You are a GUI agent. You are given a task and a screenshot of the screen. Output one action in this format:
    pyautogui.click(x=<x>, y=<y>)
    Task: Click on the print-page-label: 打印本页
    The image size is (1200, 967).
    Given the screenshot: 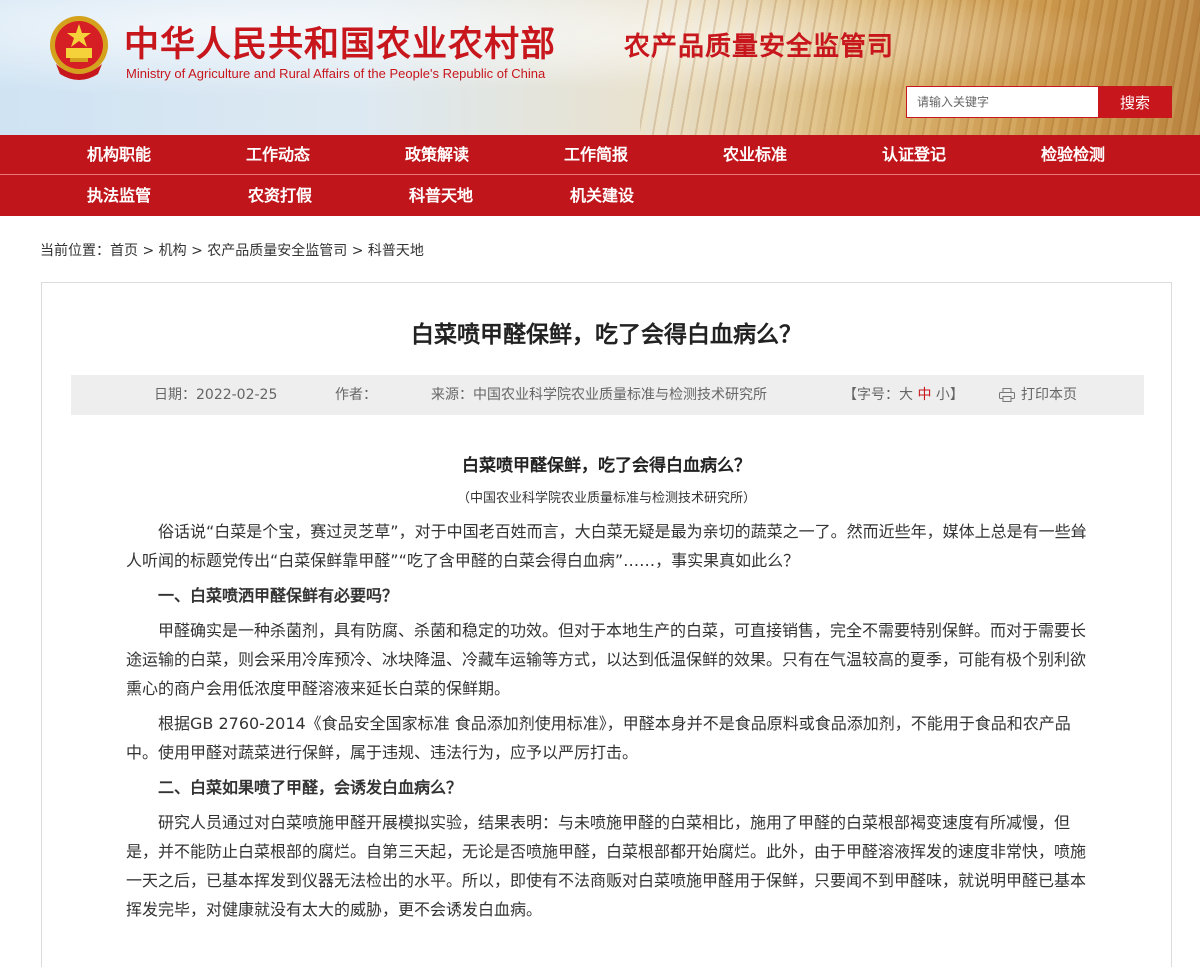 What is the action you would take?
    pyautogui.click(x=1049, y=395)
    